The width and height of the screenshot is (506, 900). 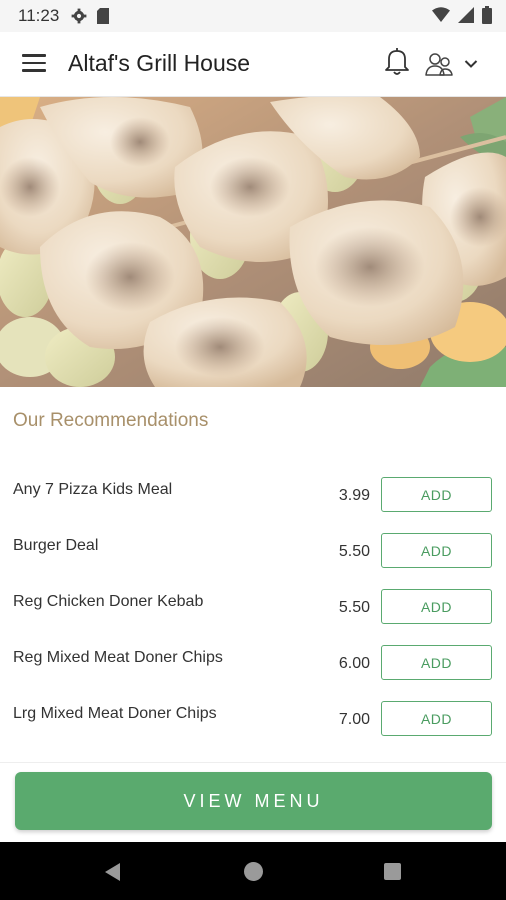 What do you see at coordinates (93, 489) in the screenshot?
I see `item-name: Any 7 Pizza Kids Meal` at bounding box center [93, 489].